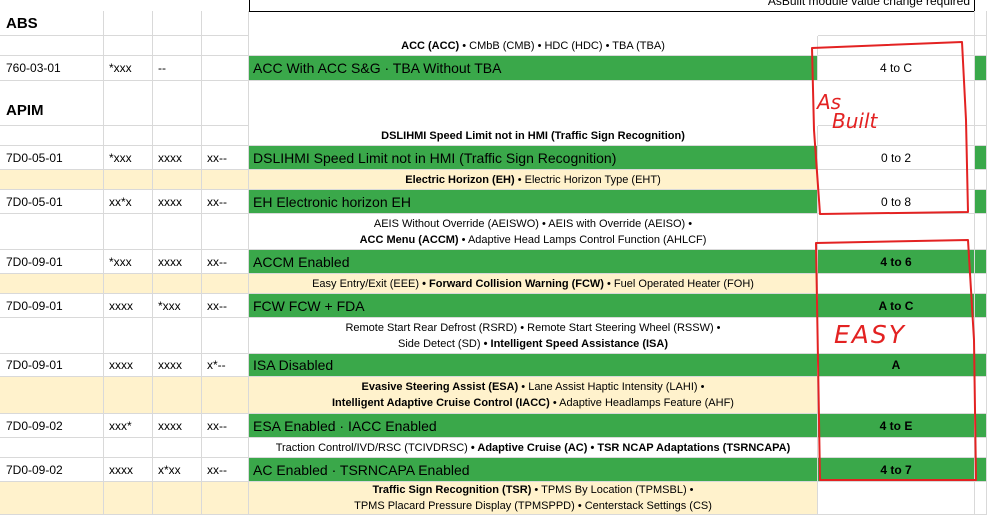 The width and height of the screenshot is (987, 515). I want to click on feature-cell: ISA Disabled, so click(533, 365).